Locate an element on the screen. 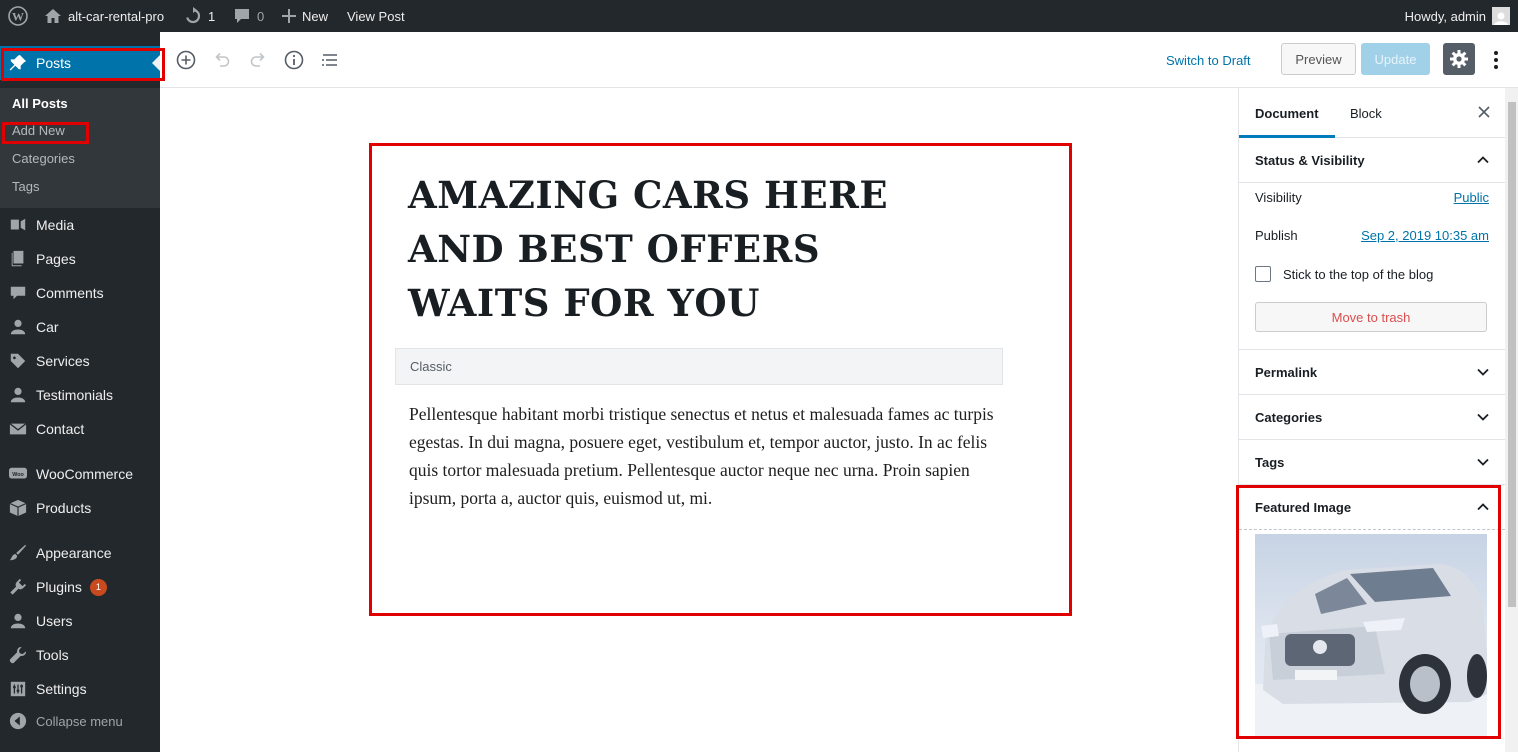 The image size is (1518, 752). redo-button is located at coordinates (258, 60).